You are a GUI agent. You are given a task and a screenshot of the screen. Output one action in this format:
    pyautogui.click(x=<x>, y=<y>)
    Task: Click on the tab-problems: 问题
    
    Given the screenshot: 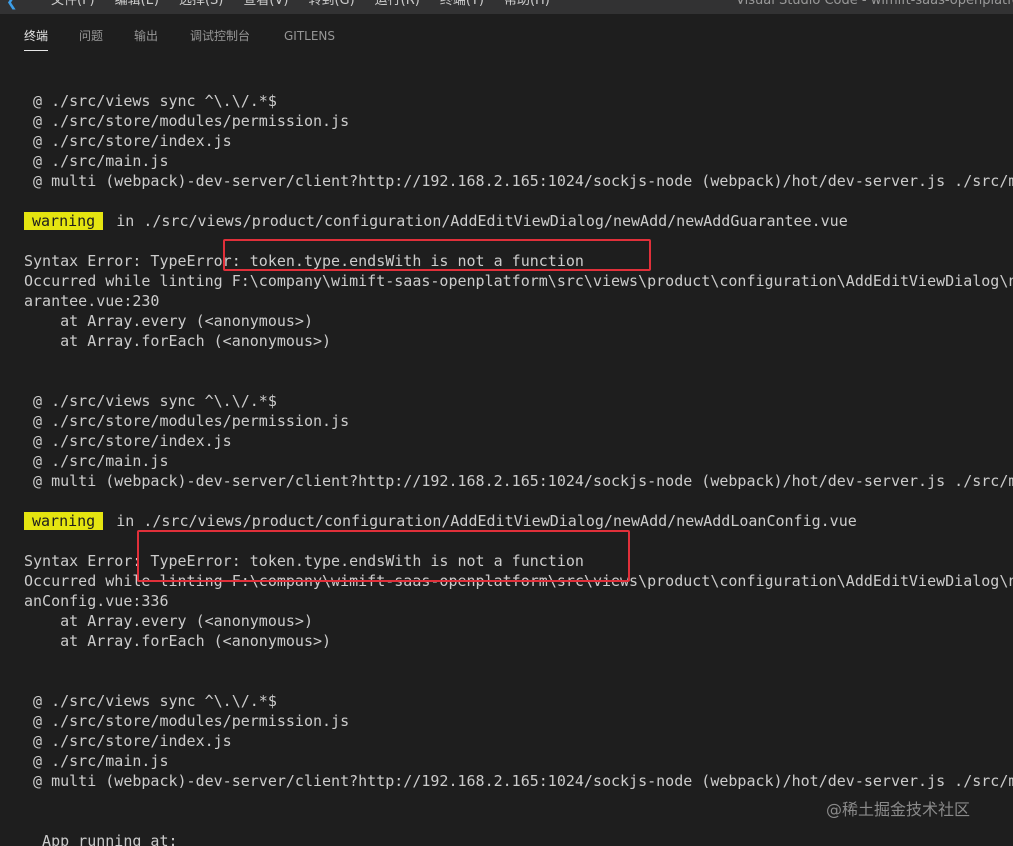 What is the action you would take?
    pyautogui.click(x=91, y=36)
    